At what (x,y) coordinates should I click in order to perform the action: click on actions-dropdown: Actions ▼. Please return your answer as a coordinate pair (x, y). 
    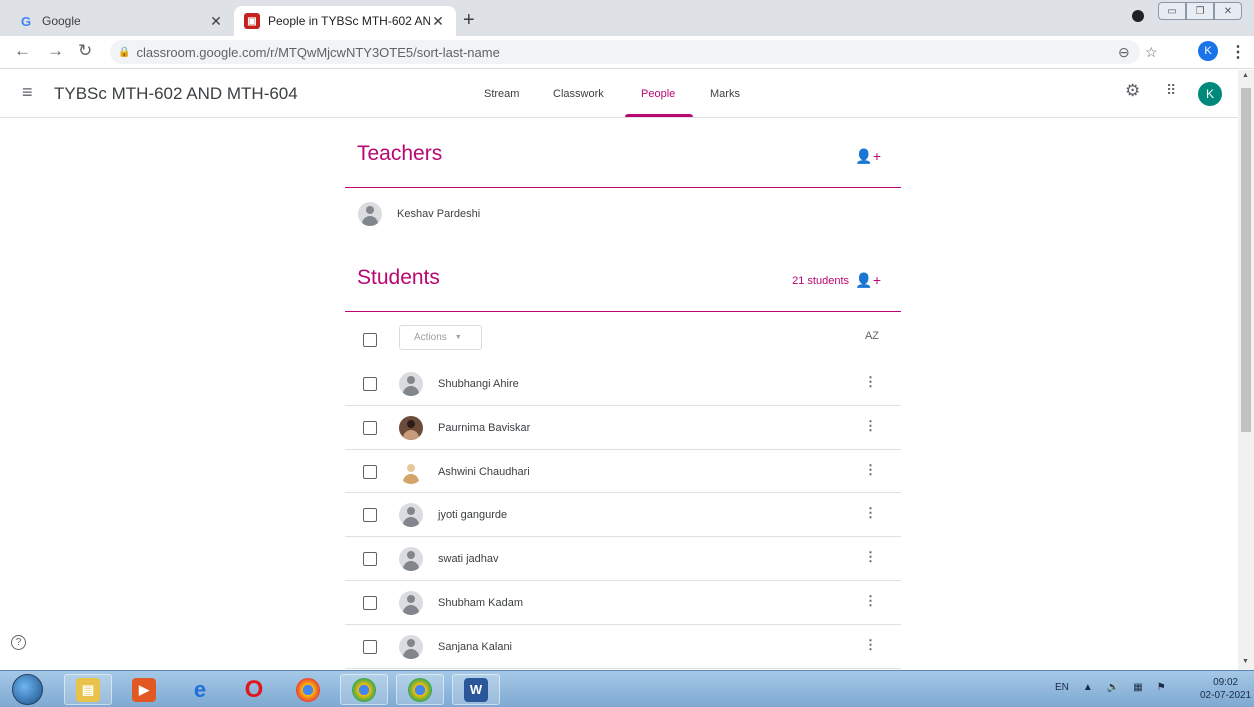
    Looking at the image, I should click on (440, 337).